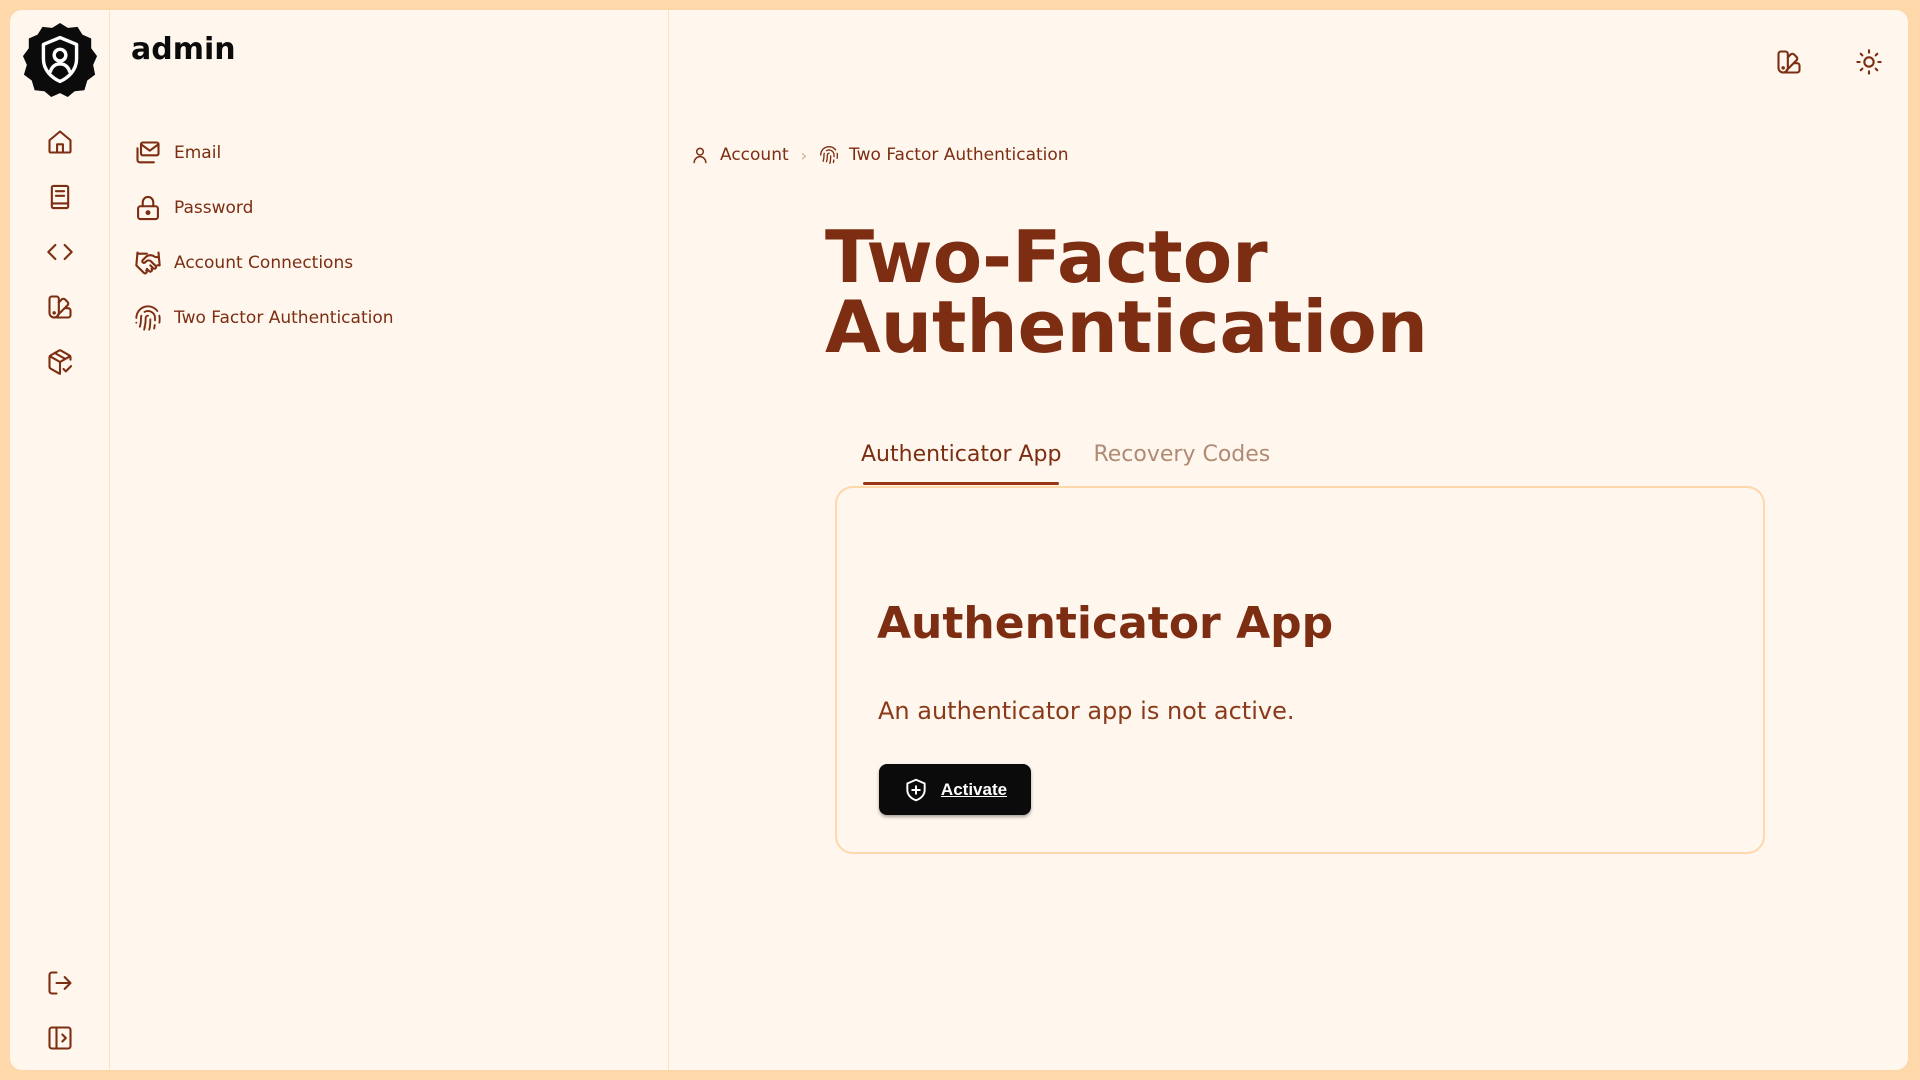 This screenshot has width=1920, height=1080. Describe the element at coordinates (60, 60) in the screenshot. I see `shield-user-icon` at that location.